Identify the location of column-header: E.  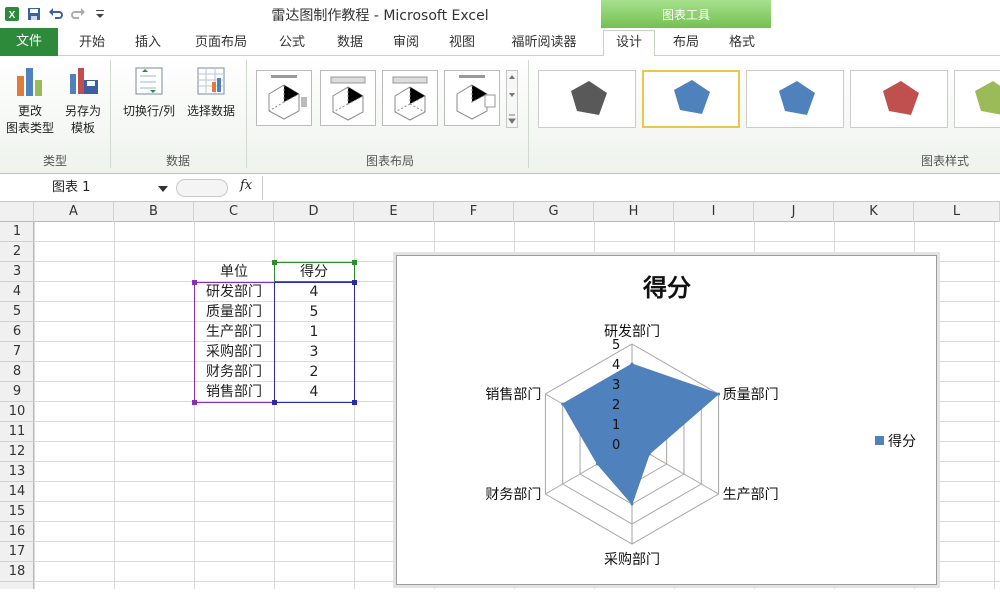
(394, 212).